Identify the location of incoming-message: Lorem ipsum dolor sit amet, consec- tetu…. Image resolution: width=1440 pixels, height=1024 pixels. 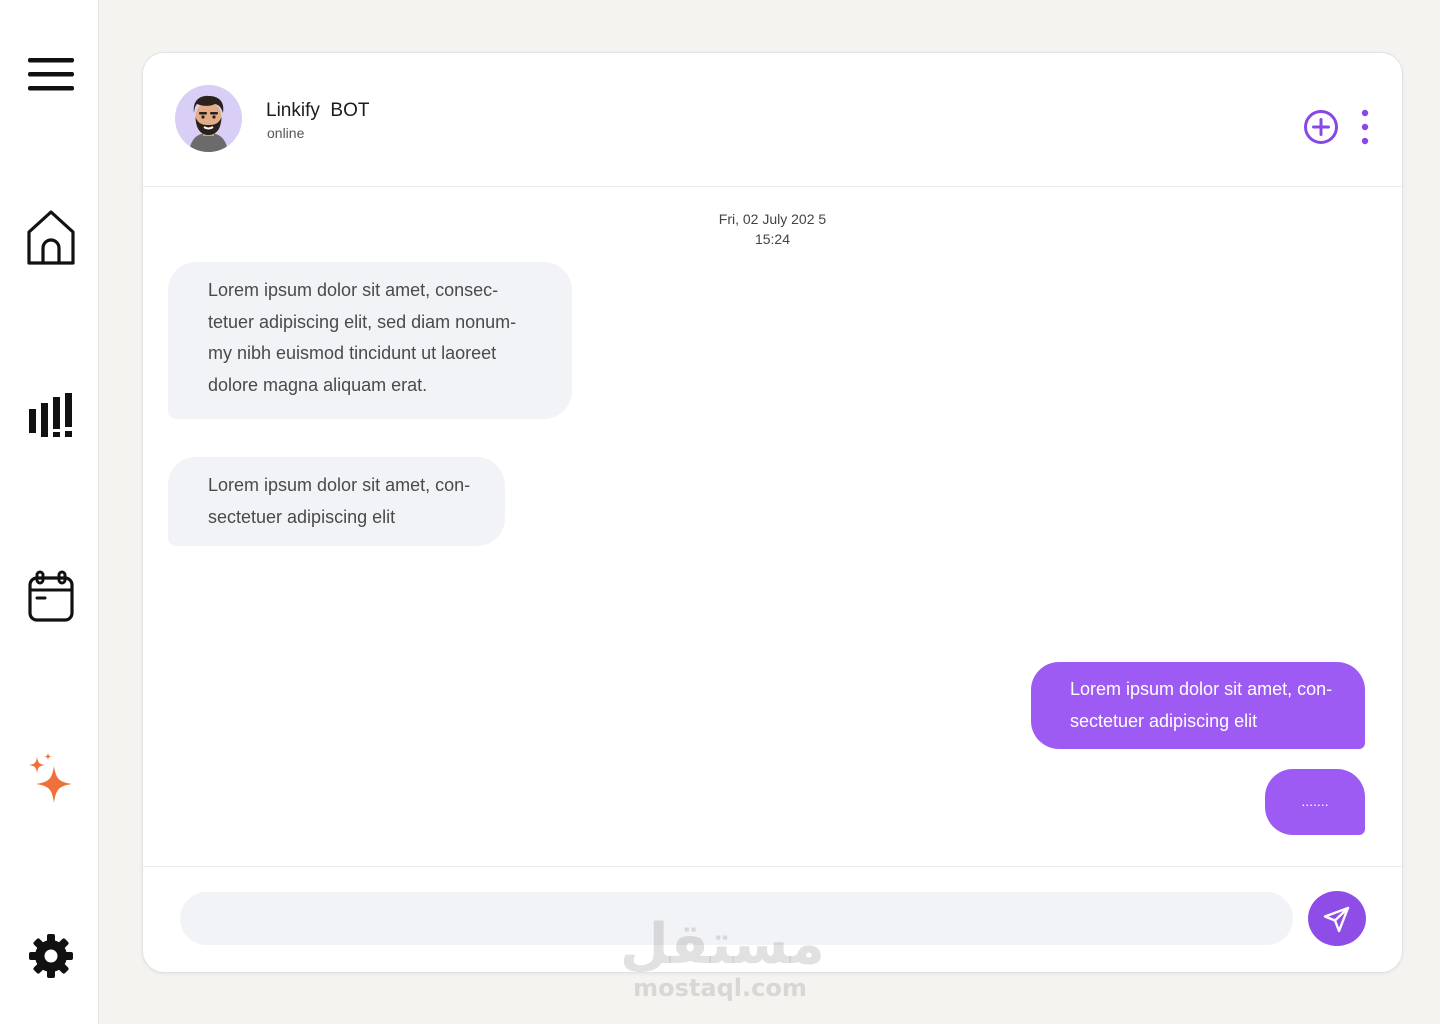
(370, 340).